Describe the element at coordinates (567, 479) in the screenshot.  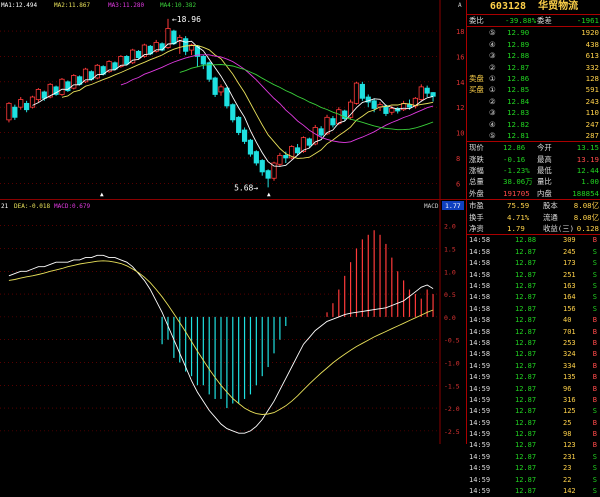
I see `tick-volume: 22` at that location.